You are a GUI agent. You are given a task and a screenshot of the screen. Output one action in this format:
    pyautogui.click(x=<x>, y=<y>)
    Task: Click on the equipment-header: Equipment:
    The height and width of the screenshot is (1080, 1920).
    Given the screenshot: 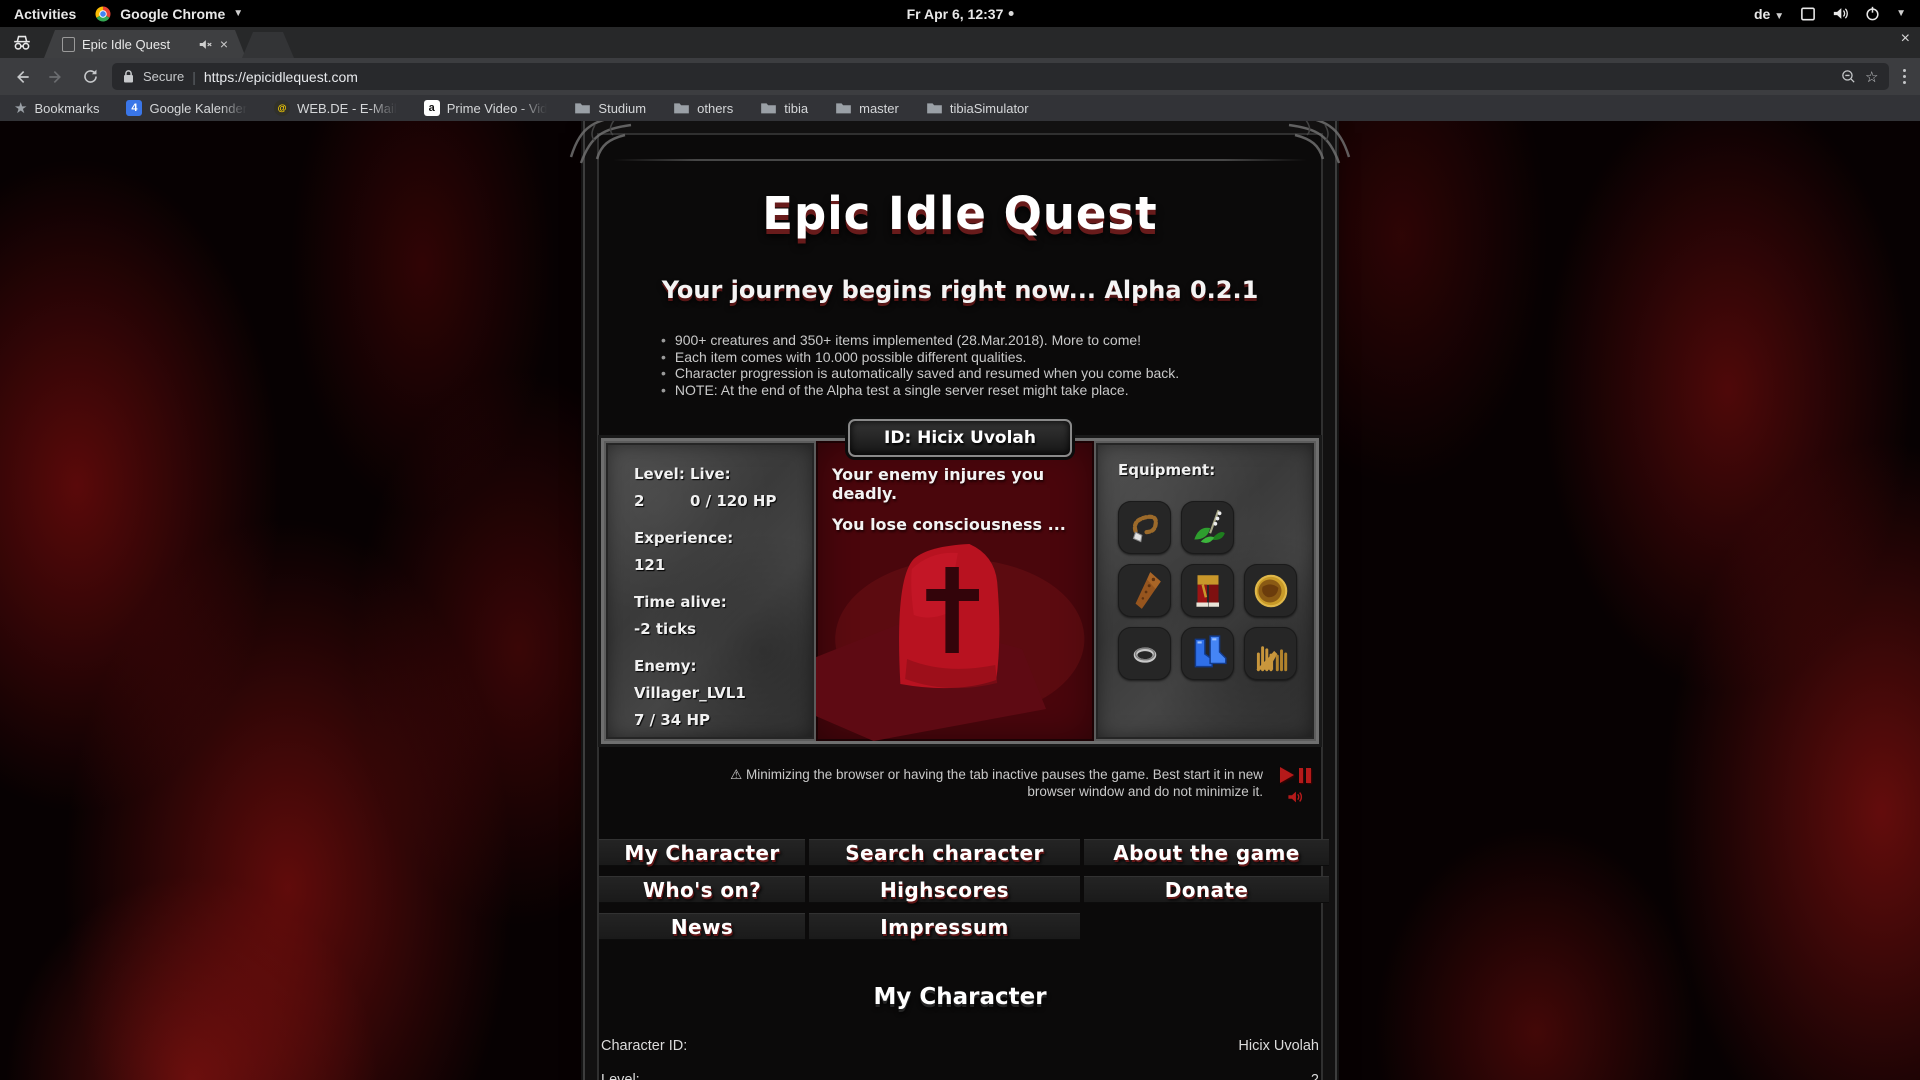 What is the action you would take?
    pyautogui.click(x=1167, y=470)
    